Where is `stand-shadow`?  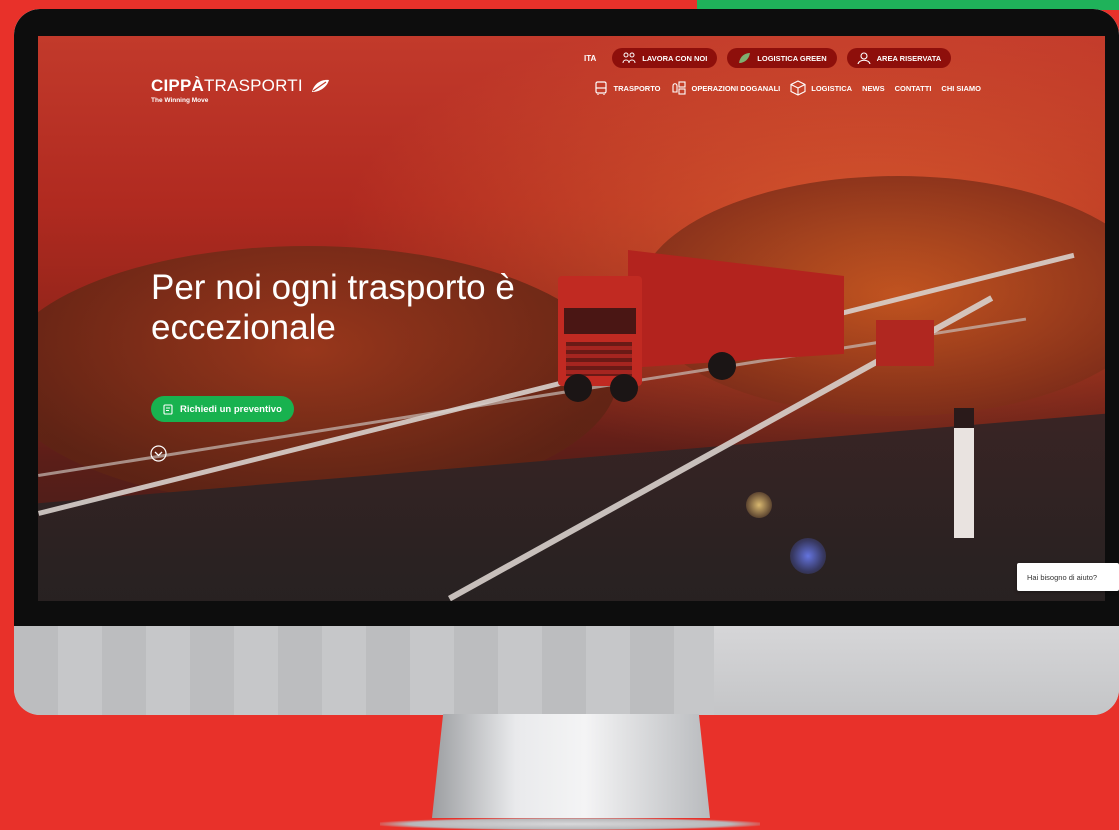
stand-shadow is located at coordinates (570, 824).